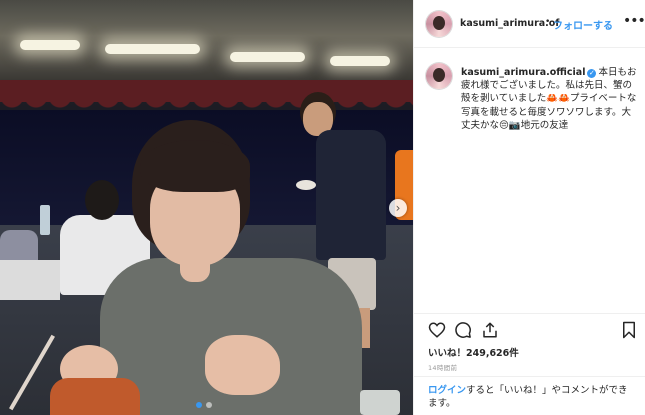 The height and width of the screenshot is (415, 645). Describe the element at coordinates (195, 166) in the screenshot. I see `photo-woman-bangs` at that location.